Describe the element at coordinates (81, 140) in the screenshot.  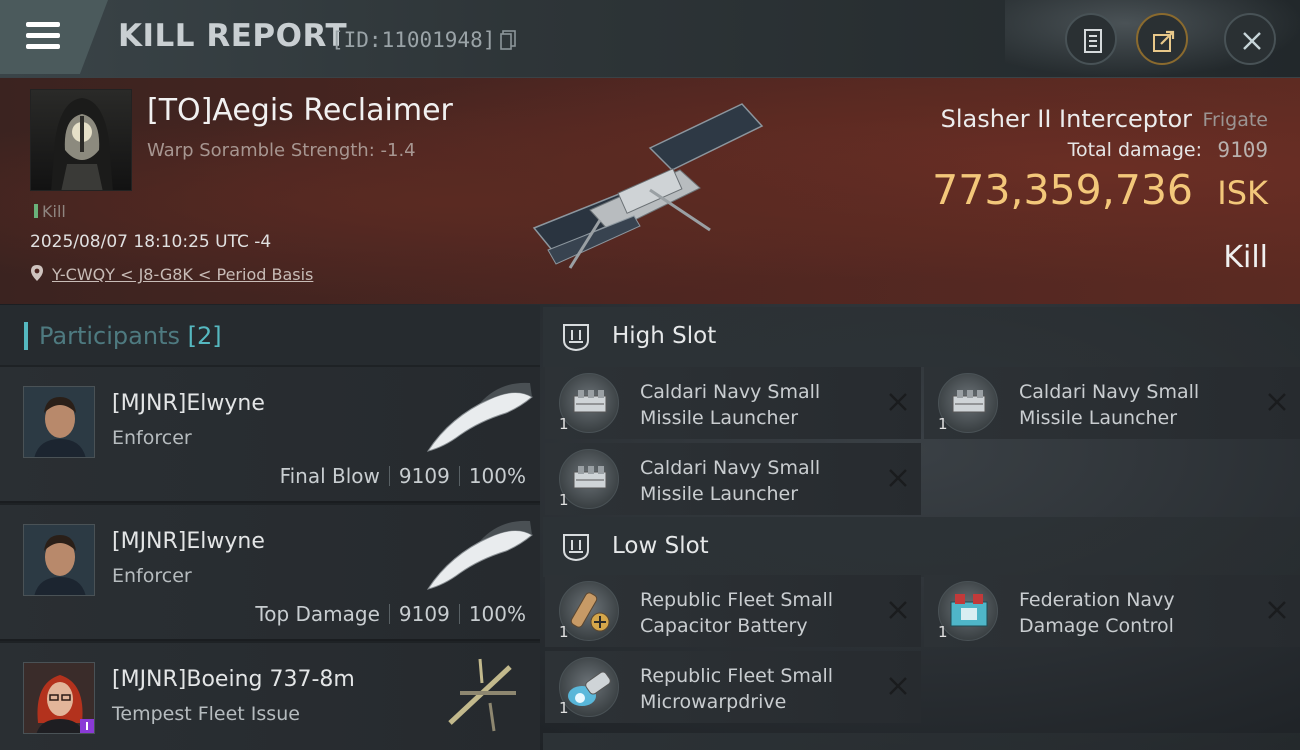
I see `victim-avatar` at that location.